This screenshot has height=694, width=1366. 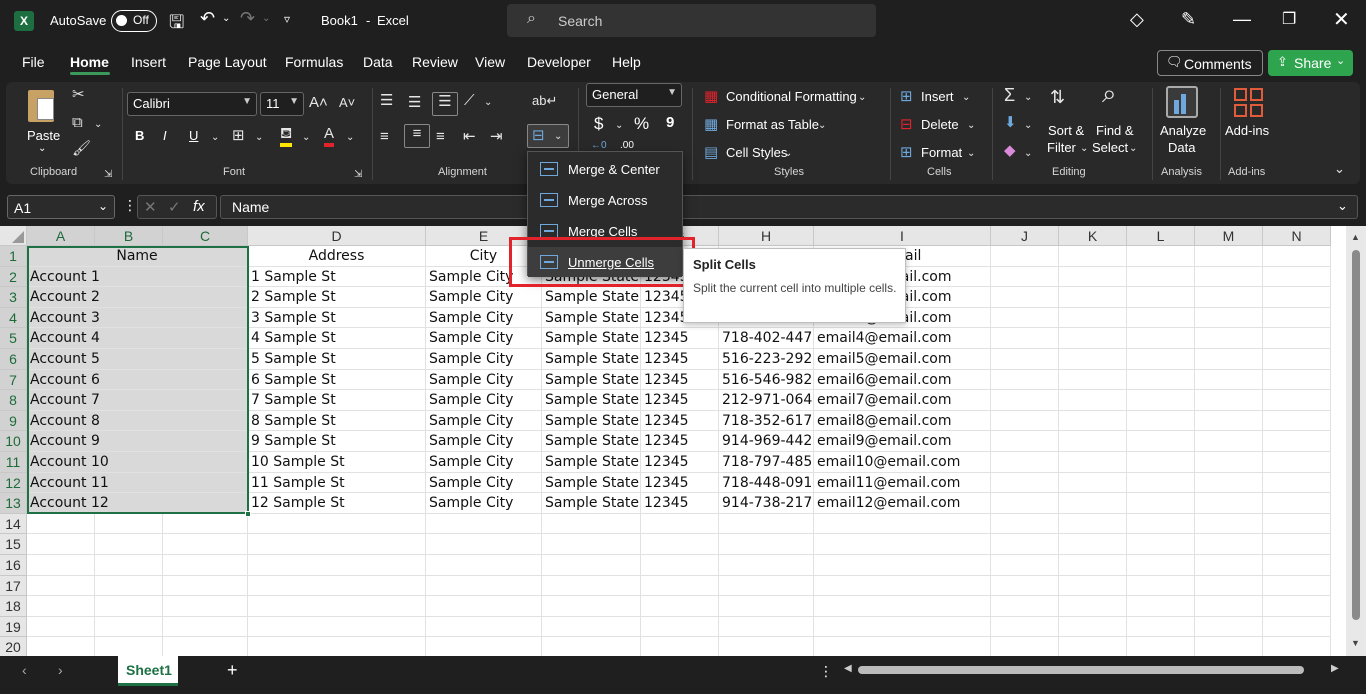 I want to click on row-header-12: 12, so click(x=13, y=483).